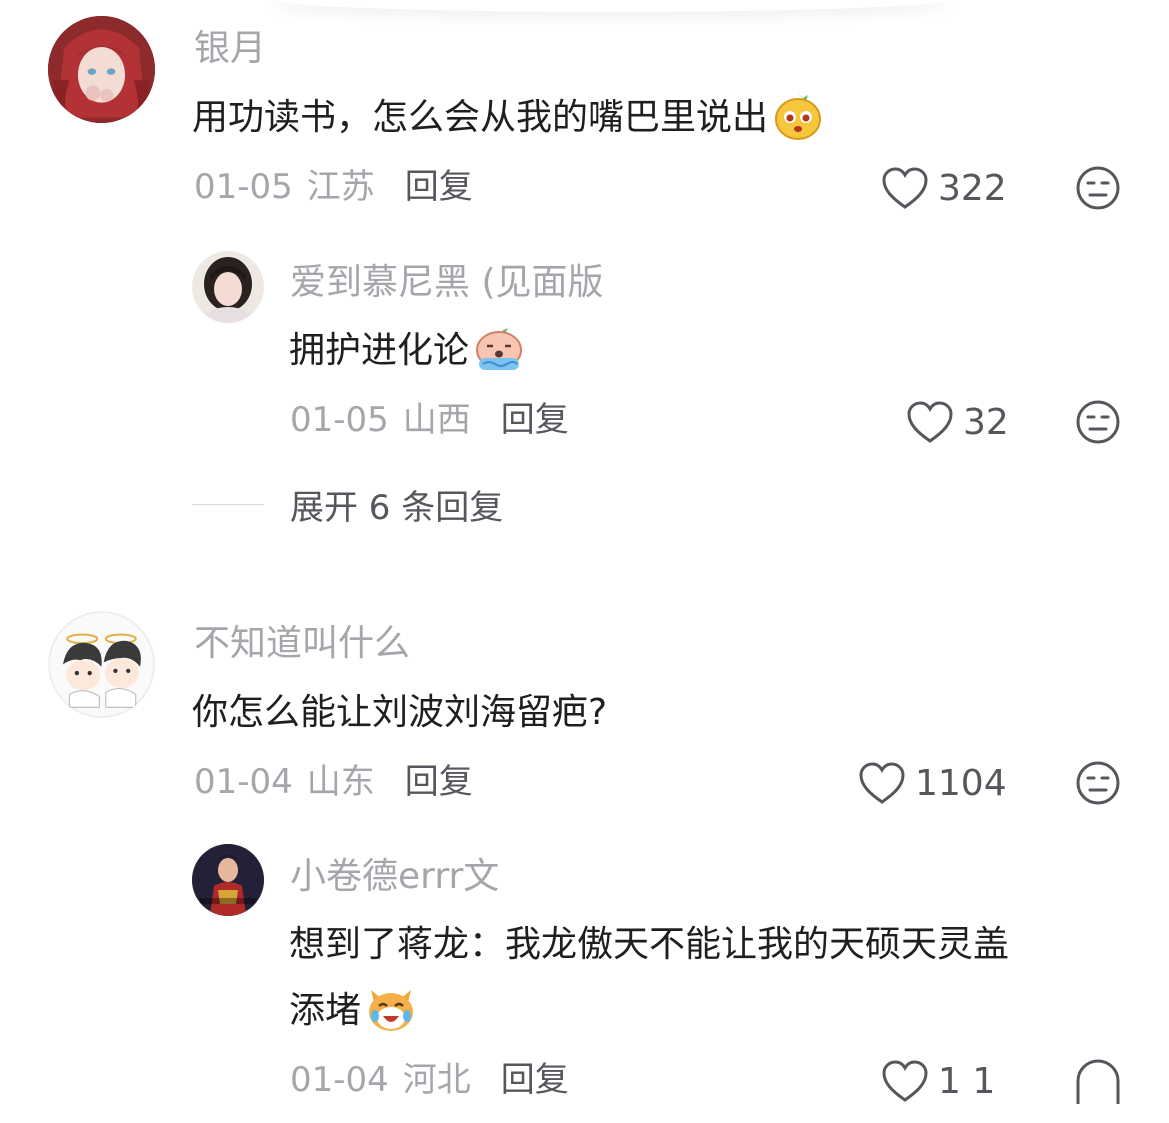 This screenshot has height=1123, width=1169. I want to click on reply-text-line-1: 想到了蒋龙：我龙傲天不能让我的天硕天灵盖, so click(649, 945).